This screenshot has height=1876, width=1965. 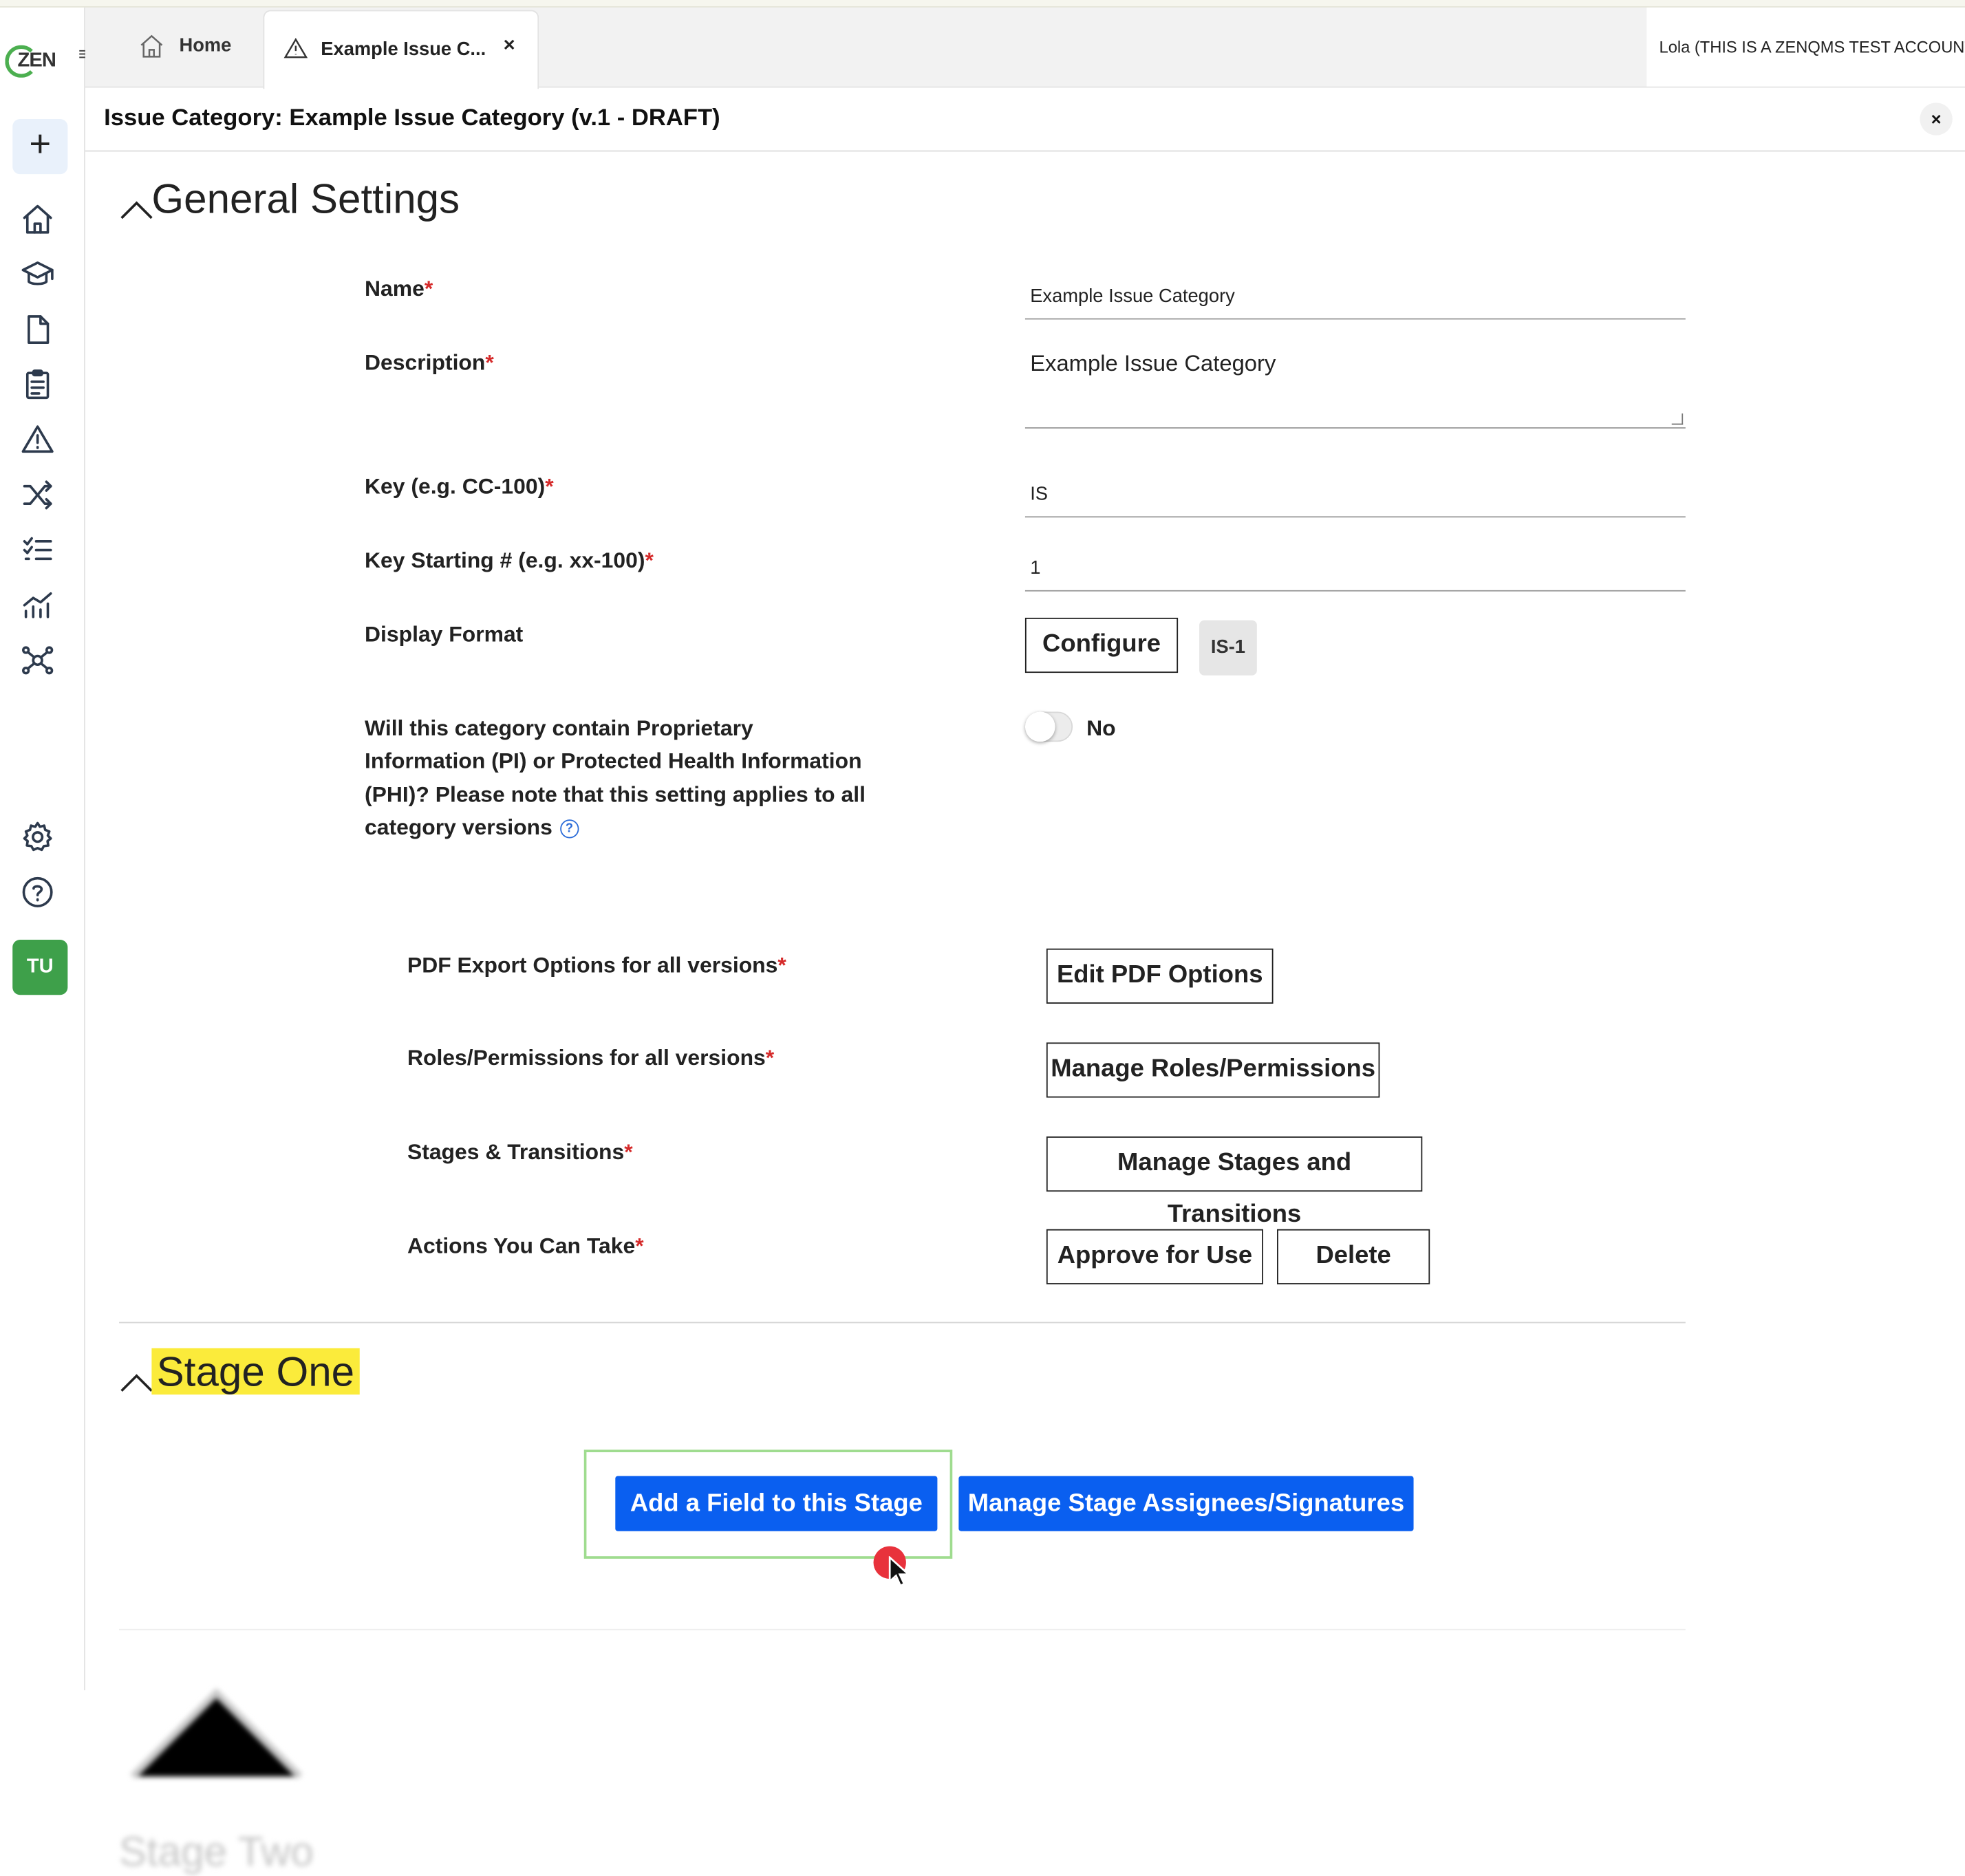 I want to click on name-field, so click(x=1355, y=296).